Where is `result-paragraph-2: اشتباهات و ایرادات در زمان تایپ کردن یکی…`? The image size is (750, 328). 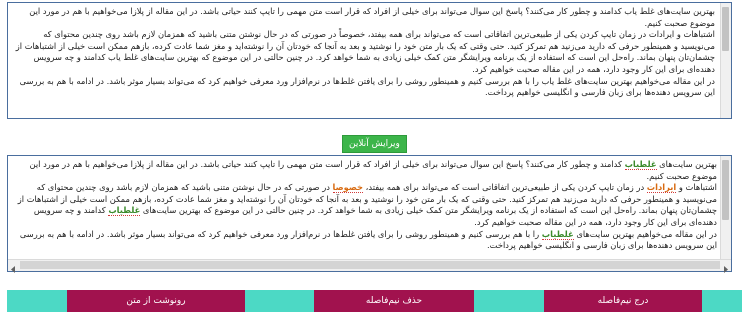 result-paragraph-2: اشتباهات و ایرادات در زمان تایپ کردن یکی… is located at coordinates (364, 205).